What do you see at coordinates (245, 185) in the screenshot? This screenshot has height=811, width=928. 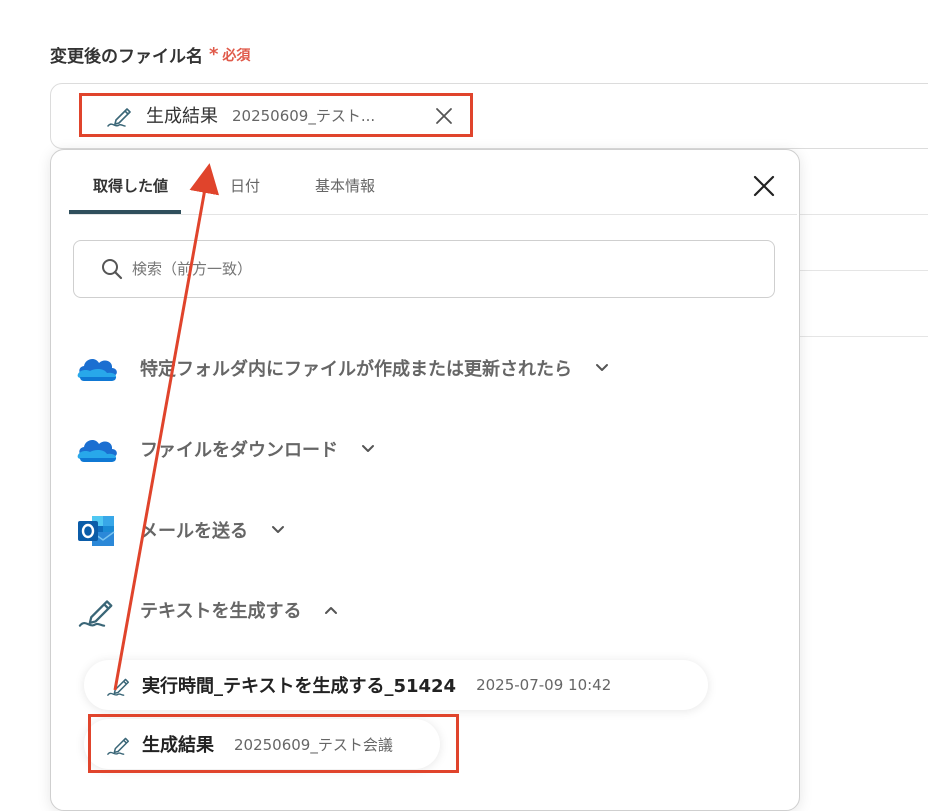 I see `tab-date: 日付` at bounding box center [245, 185].